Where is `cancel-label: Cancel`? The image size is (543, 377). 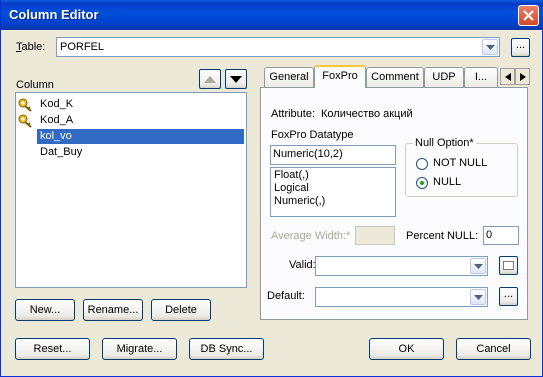
cancel-label: Cancel is located at coordinates (493, 349).